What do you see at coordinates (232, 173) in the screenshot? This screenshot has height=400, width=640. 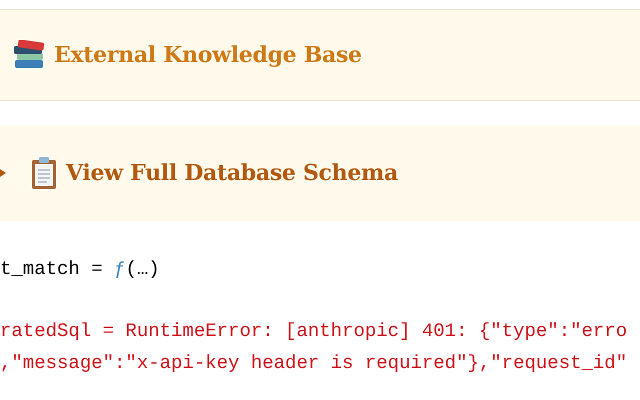 I see `section-title: View Full Database Schema` at bounding box center [232, 173].